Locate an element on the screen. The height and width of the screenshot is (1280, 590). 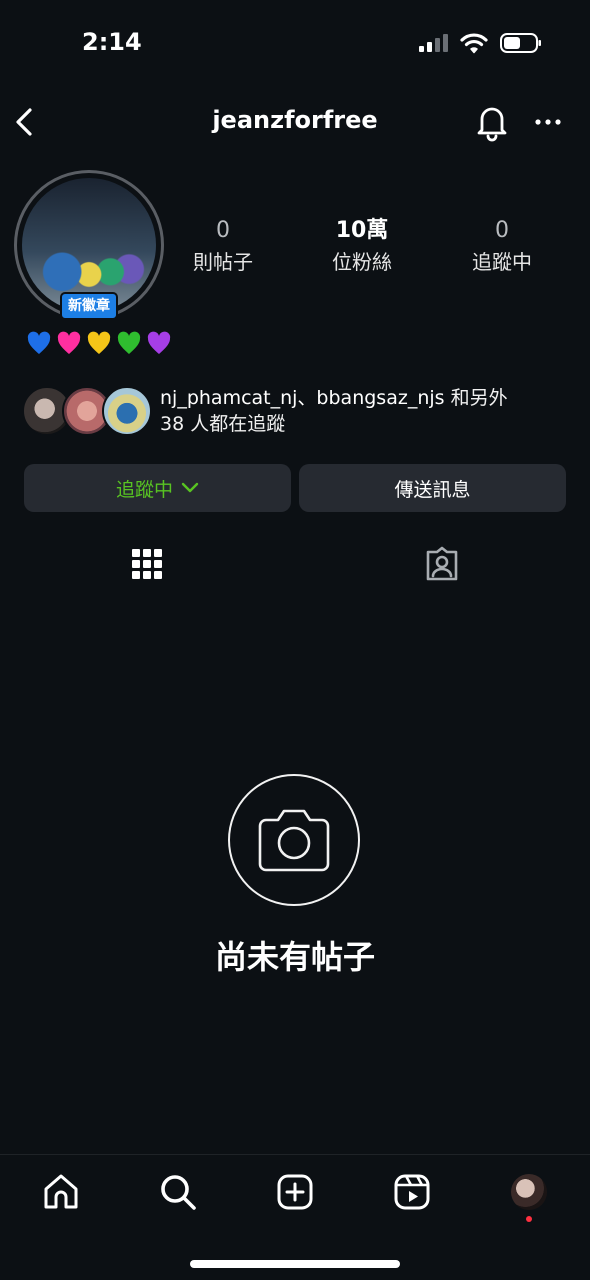
followed-by-line1: nj_phamcat_nj、bbangsaz_njs 和另外 is located at coordinates (365, 398).